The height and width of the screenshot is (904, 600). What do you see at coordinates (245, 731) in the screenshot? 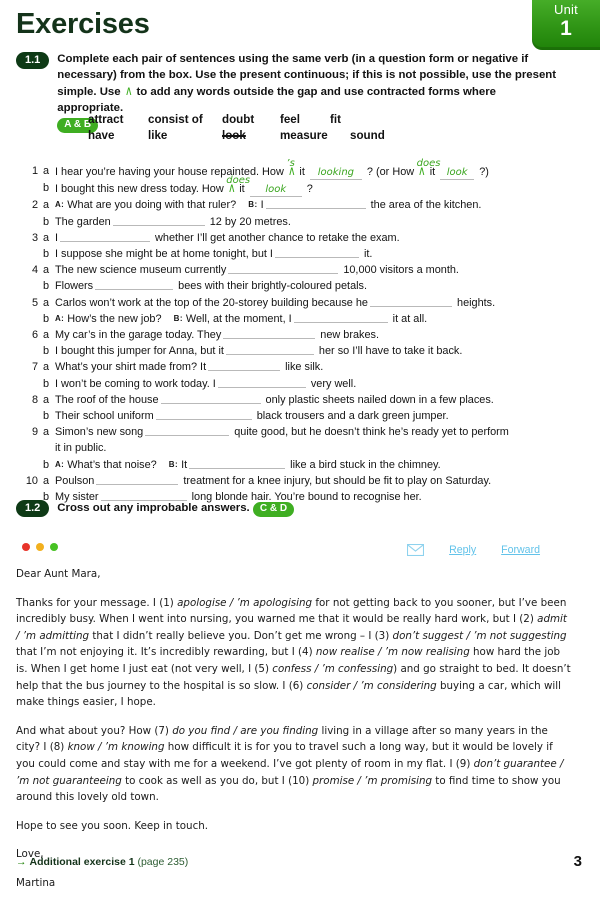
I see `email-option-pair: do you find / are you finding` at bounding box center [245, 731].